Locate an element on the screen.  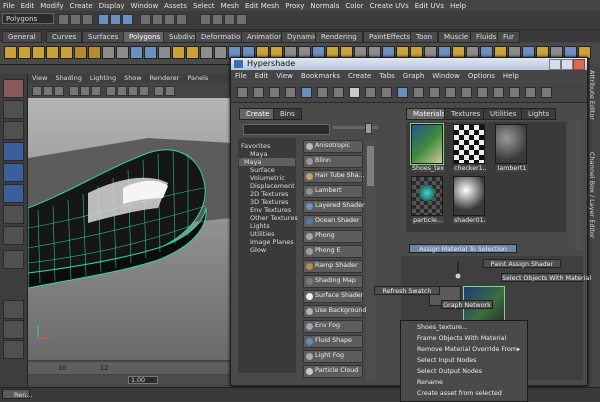
viewport-menu-lighting: Lighting is located at coordinates (103, 78).